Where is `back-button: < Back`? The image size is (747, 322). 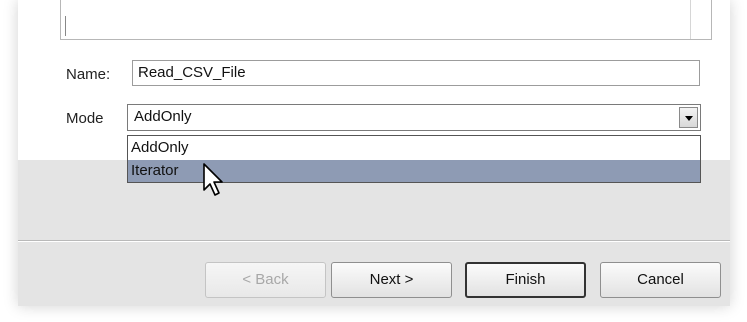 back-button: < Back is located at coordinates (265, 280).